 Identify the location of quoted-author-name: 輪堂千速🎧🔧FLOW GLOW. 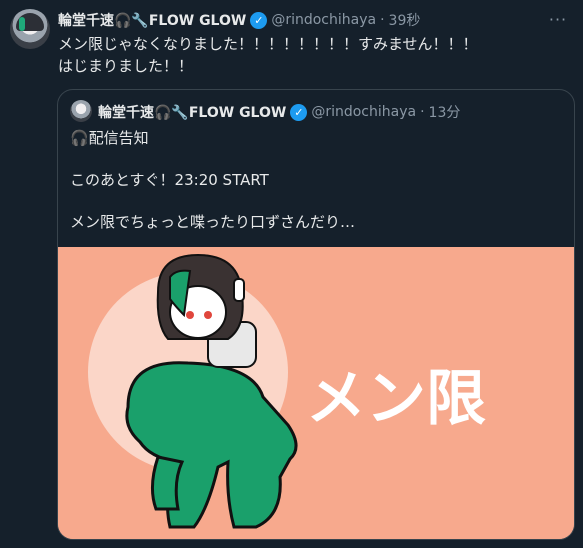
(192, 112).